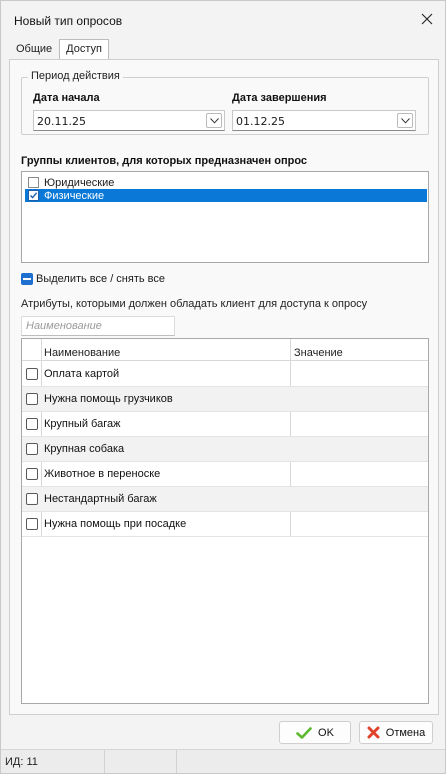 The image size is (446, 774). What do you see at coordinates (225, 217) in the screenshot?
I see `client-groups-list: Юридические Физические` at bounding box center [225, 217].